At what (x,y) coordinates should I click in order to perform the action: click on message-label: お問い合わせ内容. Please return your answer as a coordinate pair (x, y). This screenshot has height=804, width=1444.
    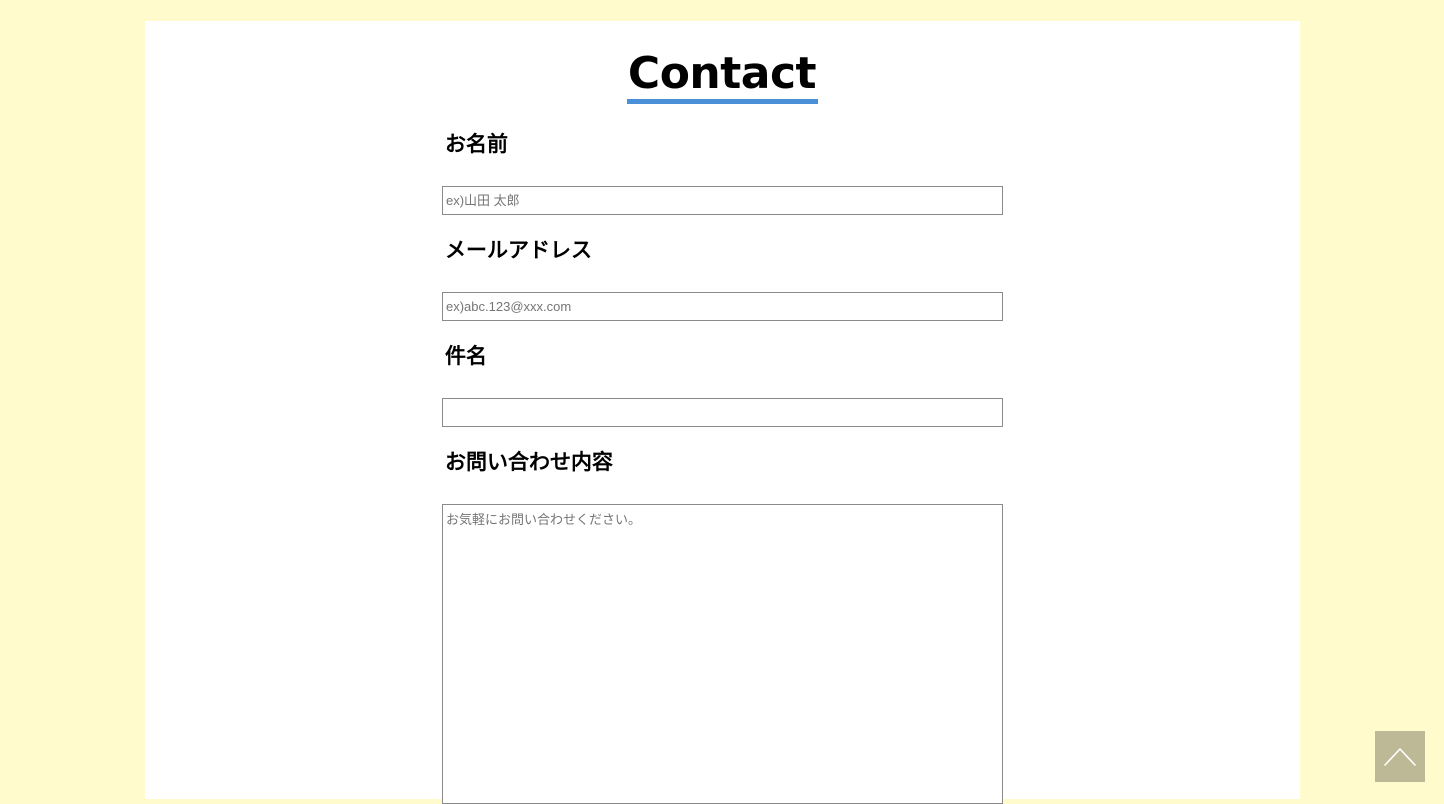
    Looking at the image, I should click on (529, 462).